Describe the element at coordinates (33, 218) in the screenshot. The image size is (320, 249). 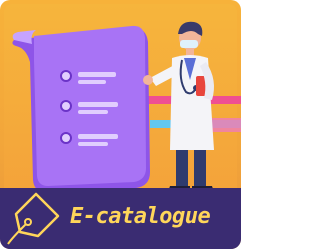
I see `tag-icon` at that location.